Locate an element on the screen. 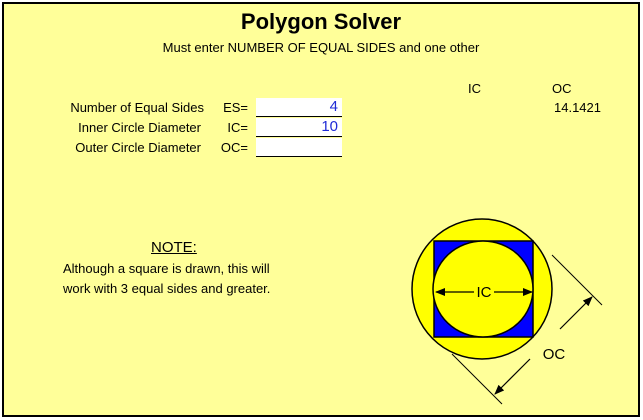 This screenshot has width=643, height=420. page-title: Polygon Solver is located at coordinates (321, 21).